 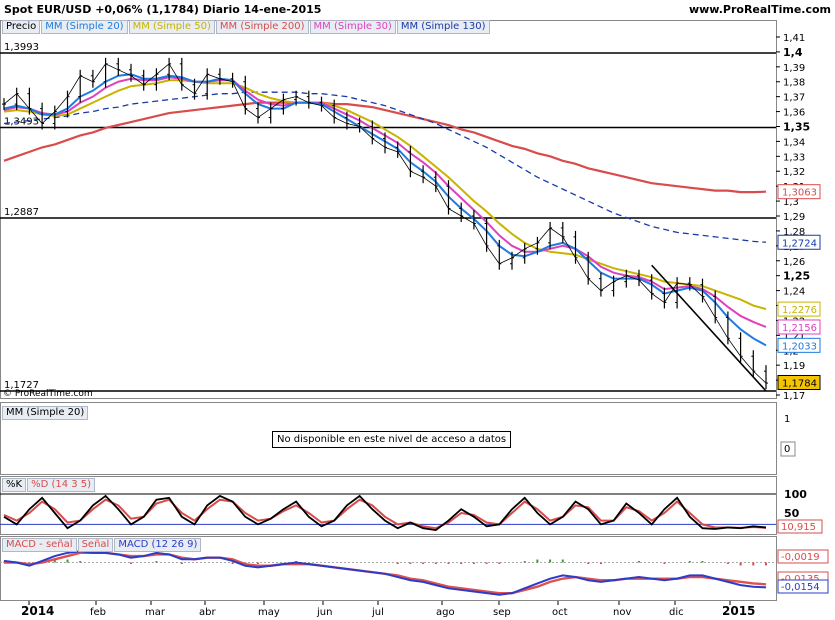 What do you see at coordinates (794, 396) in the screenshot?
I see `price-y-tick-label: 1,17` at bounding box center [794, 396].